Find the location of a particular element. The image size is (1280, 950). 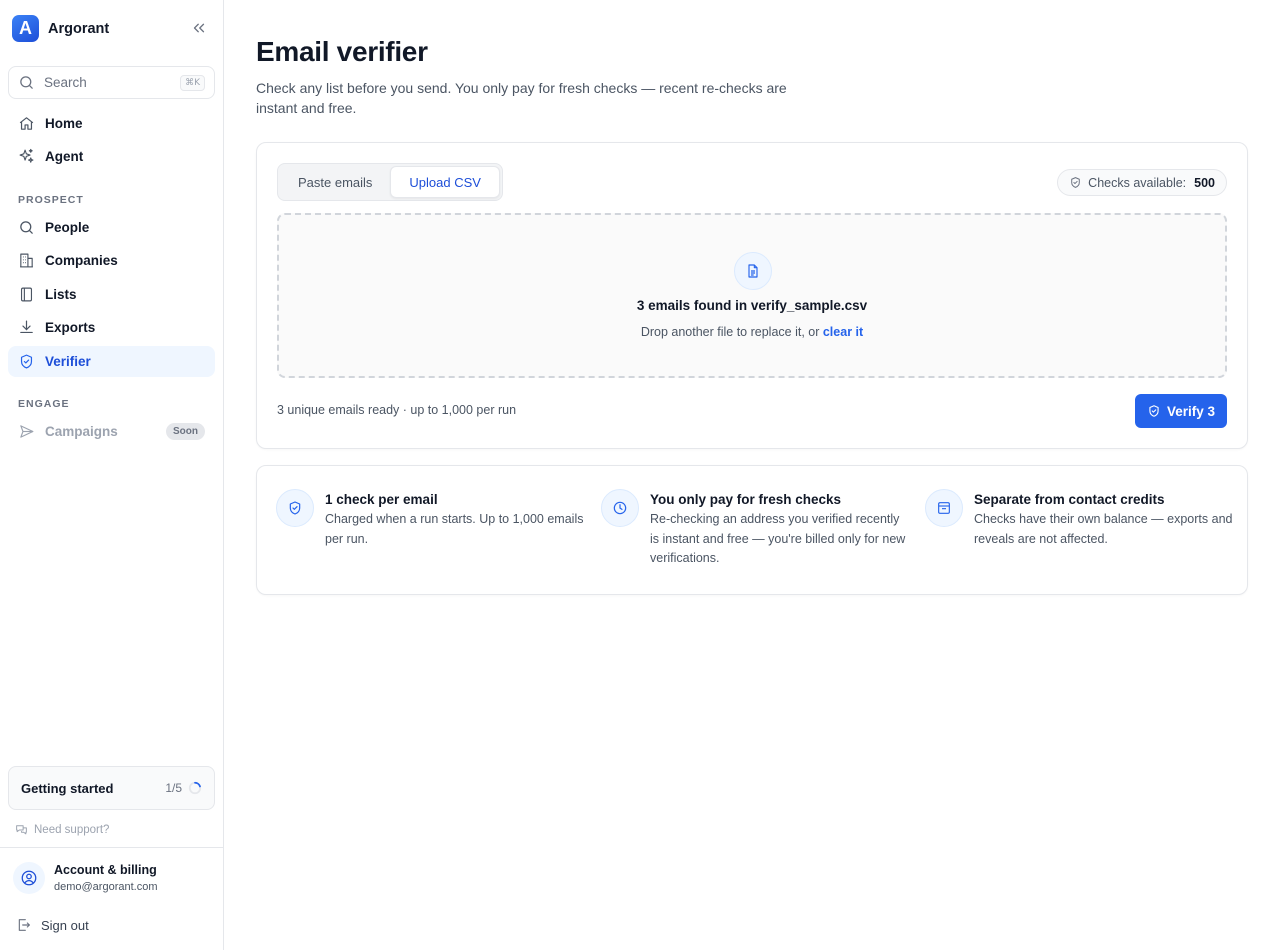

getting-started-card: Getting started 1/5 is located at coordinates (111, 788).